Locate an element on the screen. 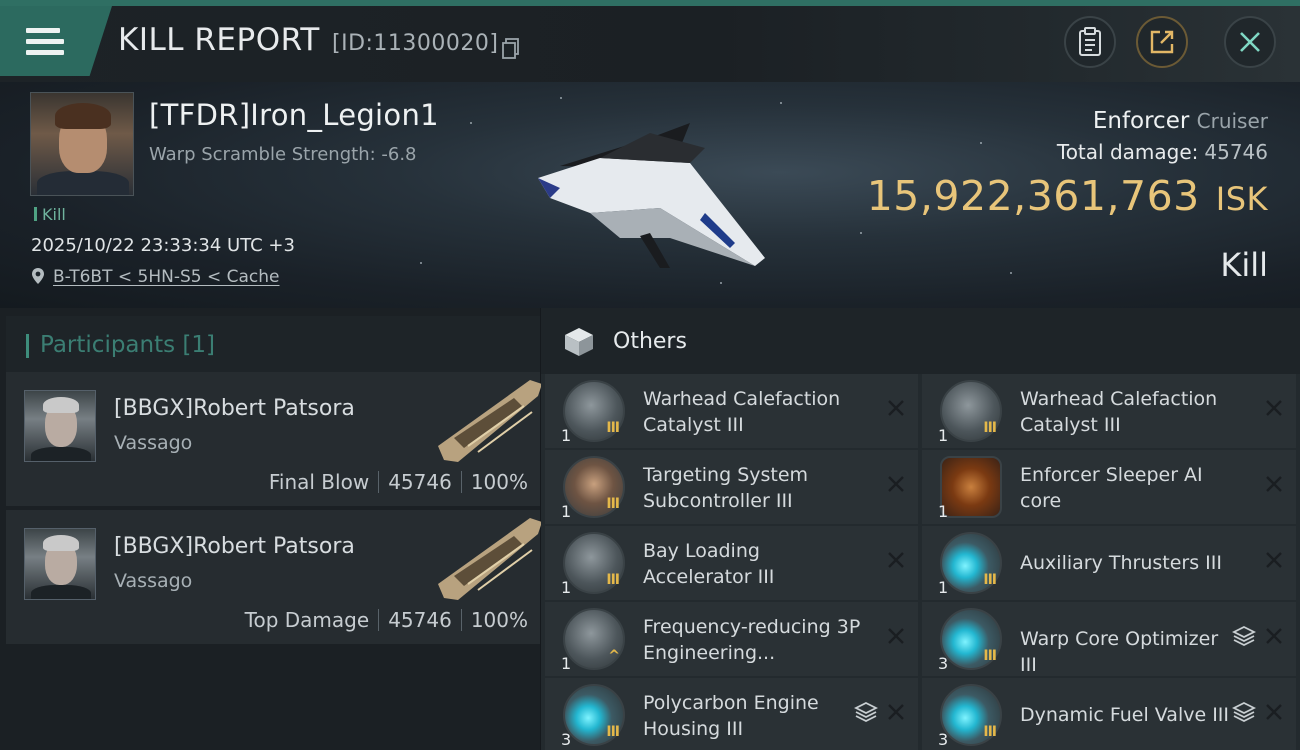 This screenshot has width=1300, height=750. item-tile: III 1 Auxiliary Thrusters III is located at coordinates (1109, 563).